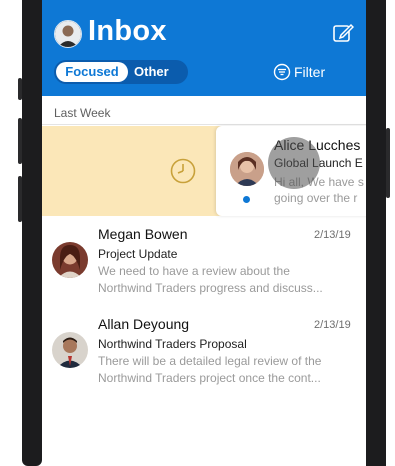 This screenshot has width=395, height=466. What do you see at coordinates (144, 324) in the screenshot?
I see `sender-name: Allan Deyoung` at bounding box center [144, 324].